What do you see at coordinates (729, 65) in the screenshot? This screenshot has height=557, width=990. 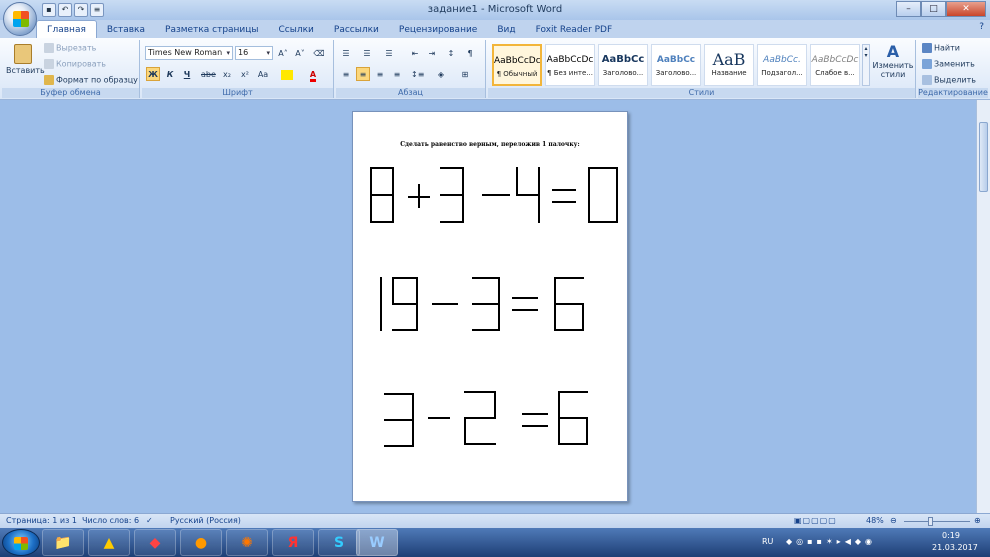 I see `style-title: AaB Название` at bounding box center [729, 65].